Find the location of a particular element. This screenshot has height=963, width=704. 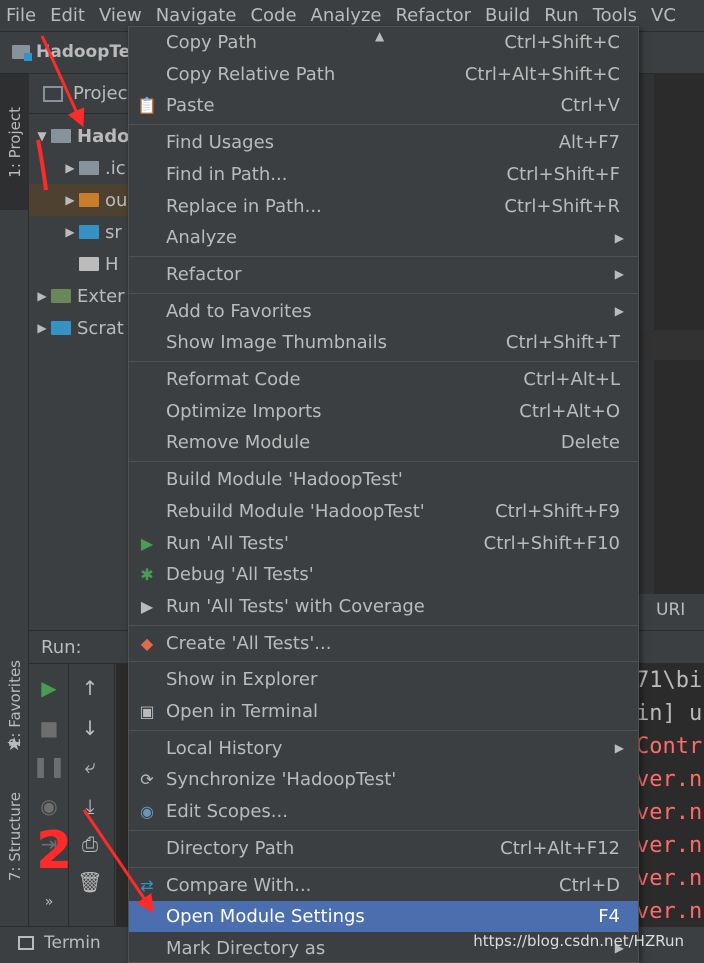

menu-item-label: Optimize Imports is located at coordinates (244, 411).